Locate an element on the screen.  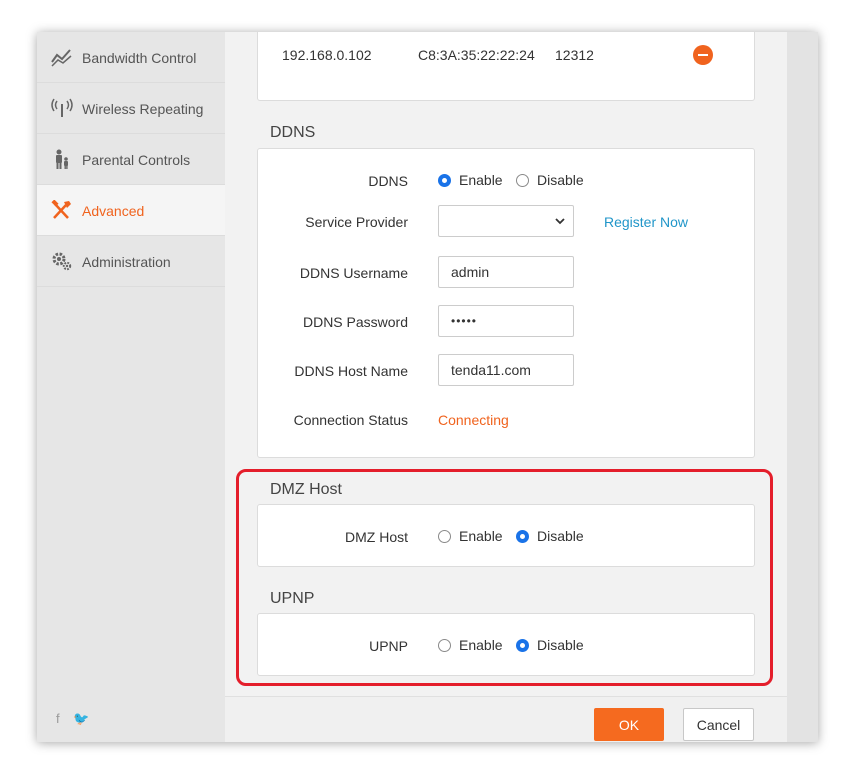
footer-bar: OK Cancel is located at coordinates (506, 719).